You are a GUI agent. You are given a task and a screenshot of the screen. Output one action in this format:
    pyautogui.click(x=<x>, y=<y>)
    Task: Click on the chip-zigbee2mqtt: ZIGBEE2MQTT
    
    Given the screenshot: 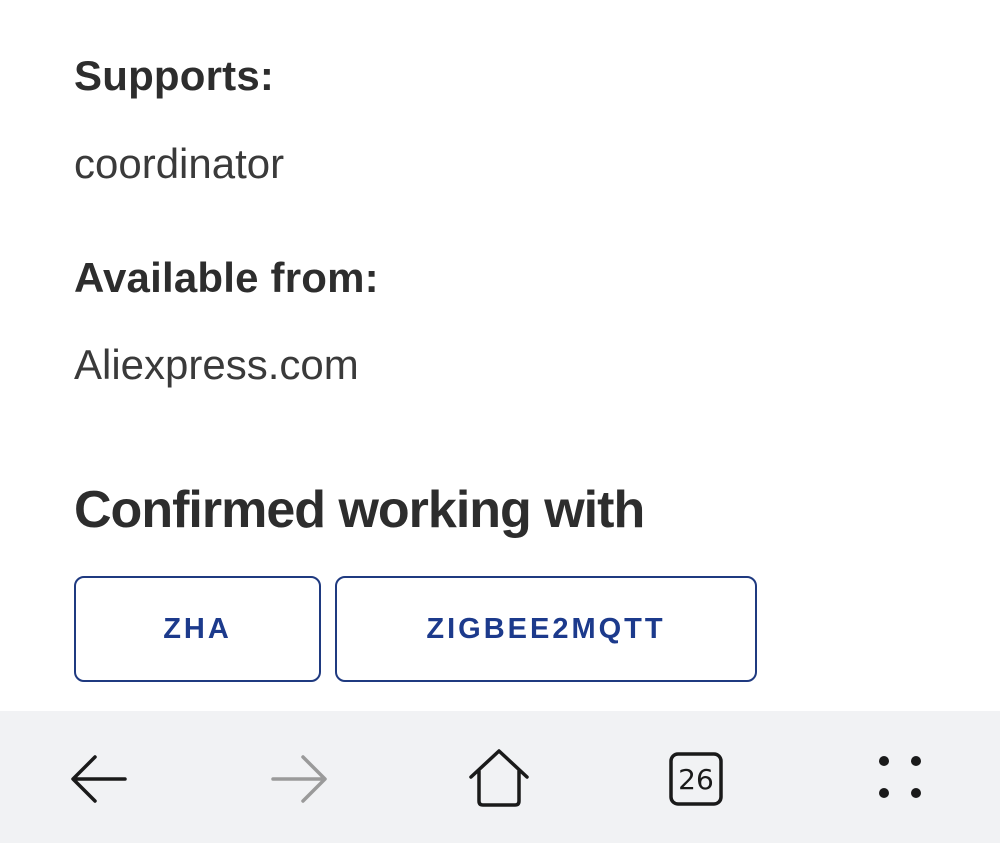 What is the action you would take?
    pyautogui.click(x=546, y=629)
    